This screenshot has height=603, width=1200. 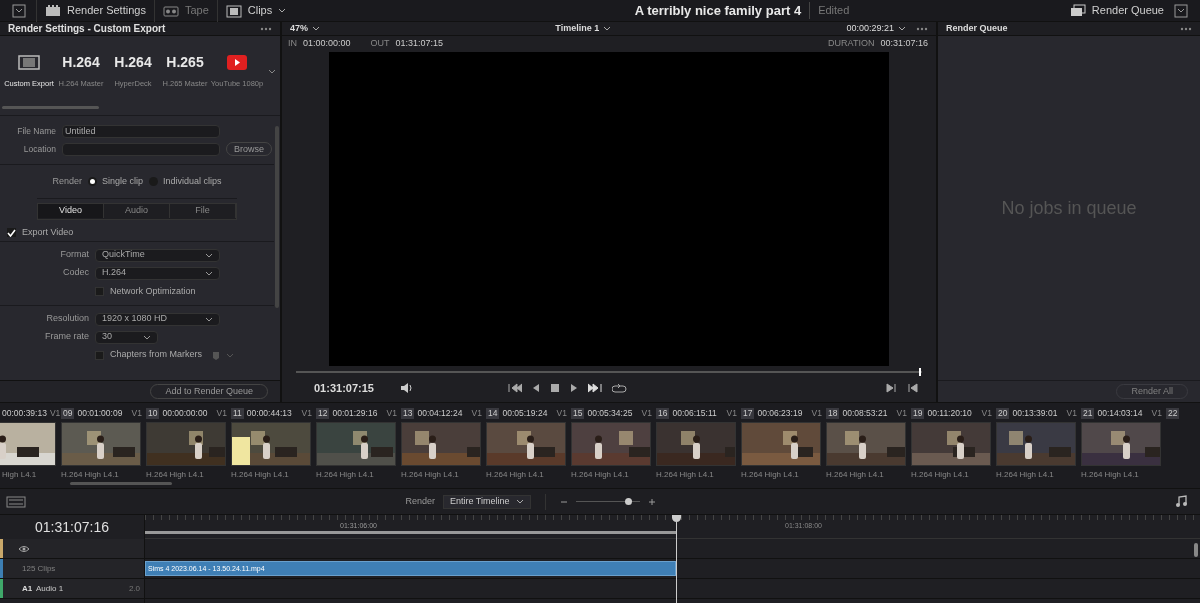 I want to click on codec-label: H.264, so click(x=133, y=62).